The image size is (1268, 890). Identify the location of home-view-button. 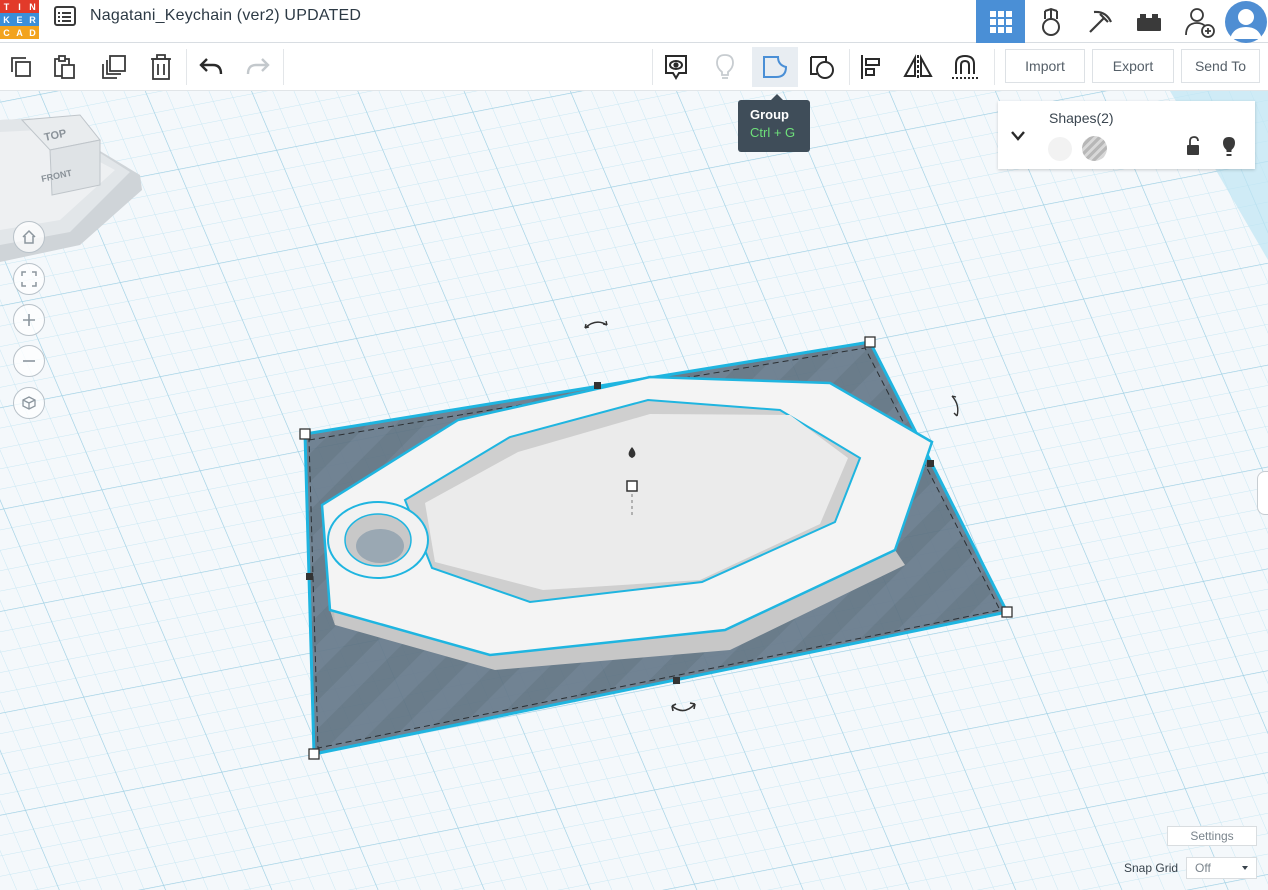
(29, 237).